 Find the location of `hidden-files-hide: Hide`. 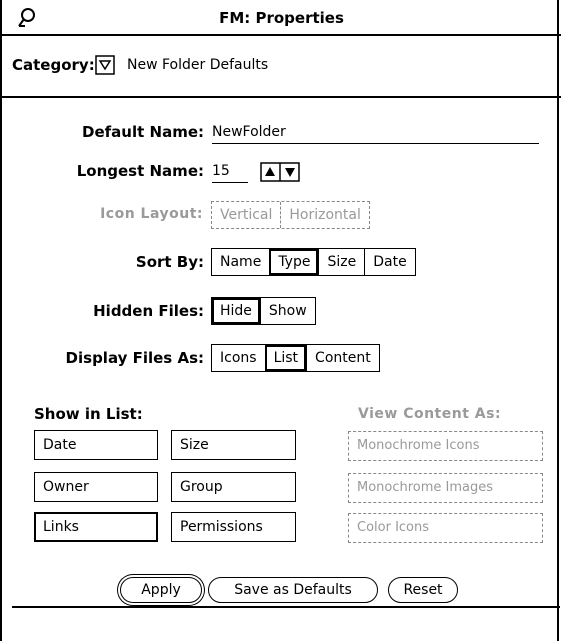

hidden-files-hide: Hide is located at coordinates (236, 311).